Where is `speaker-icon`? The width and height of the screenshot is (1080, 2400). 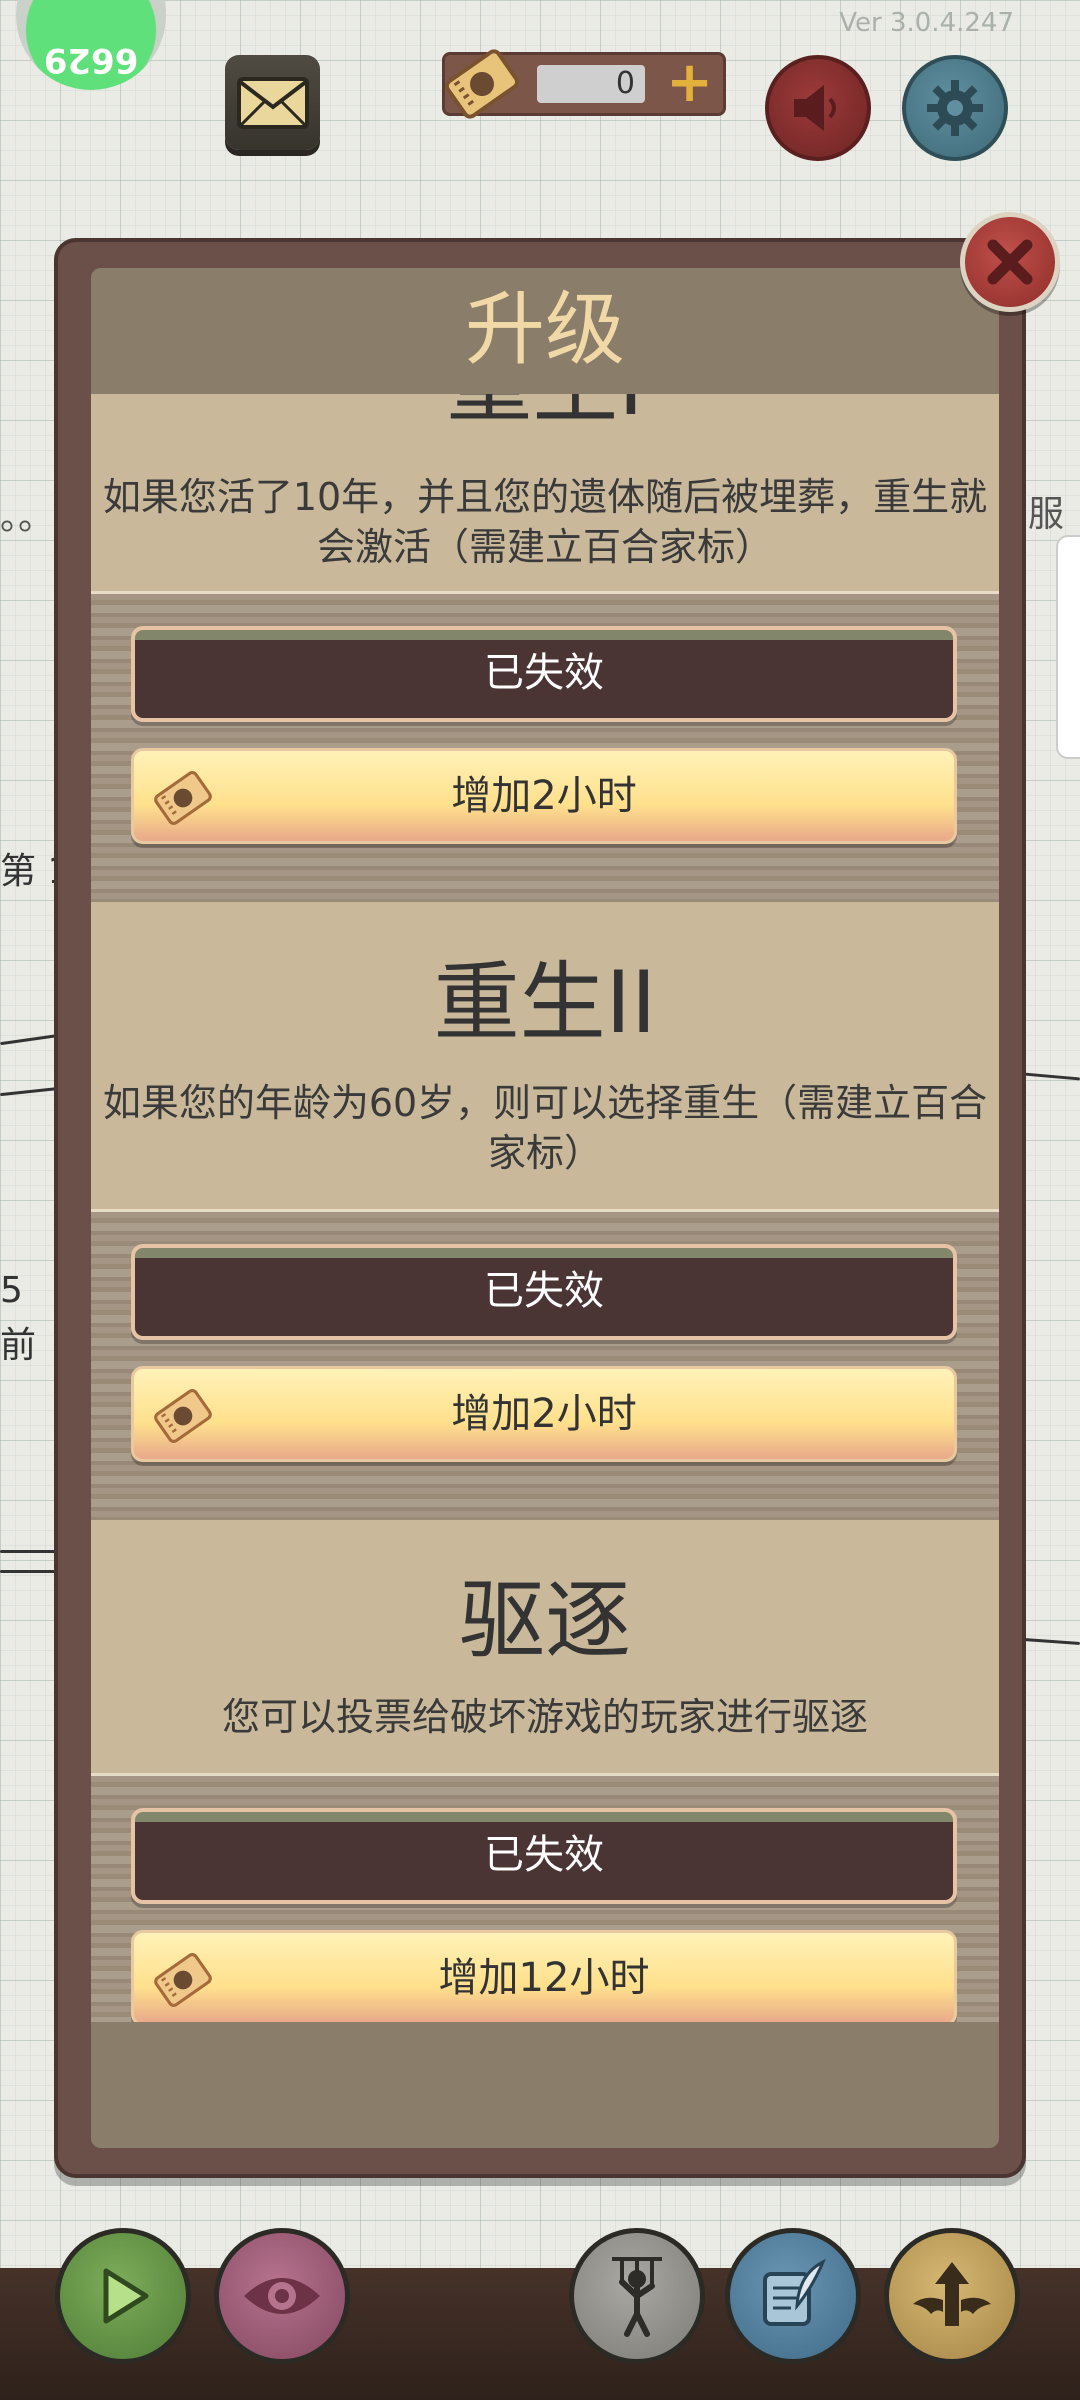
speaker-icon is located at coordinates (815, 108).